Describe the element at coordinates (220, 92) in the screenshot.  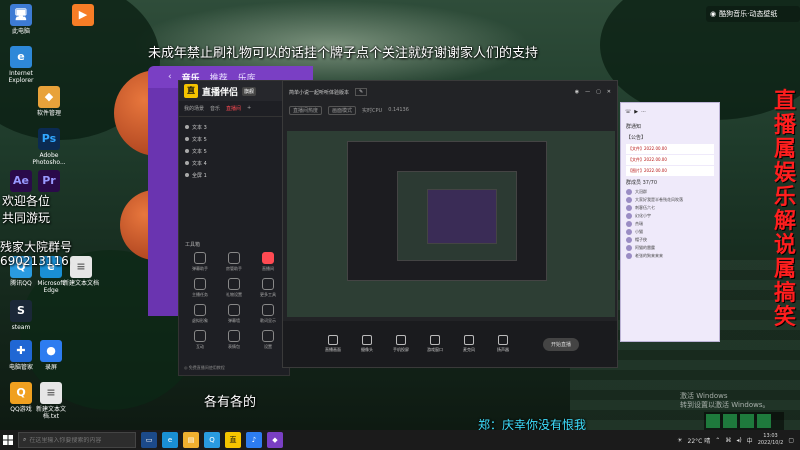
I see `broadcaster-title: 直播伴侣` at that location.